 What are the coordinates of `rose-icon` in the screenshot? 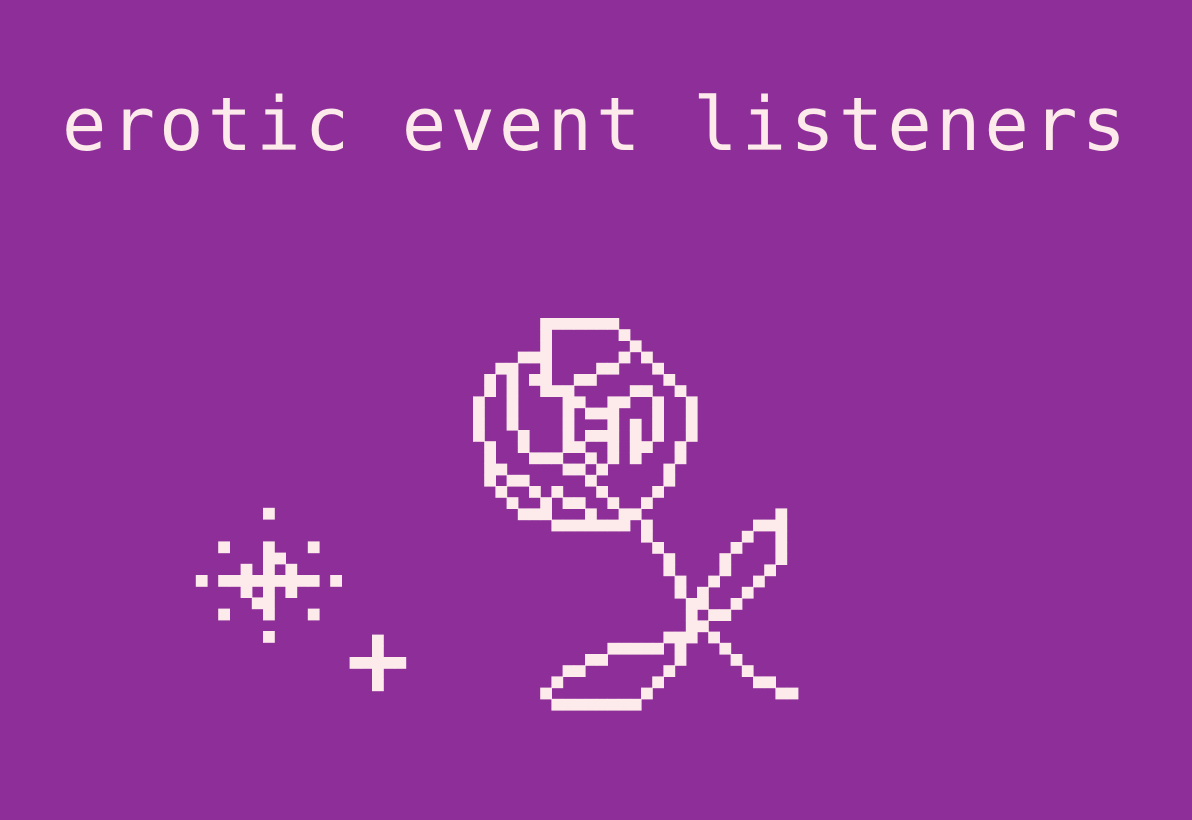 It's located at (636, 514).